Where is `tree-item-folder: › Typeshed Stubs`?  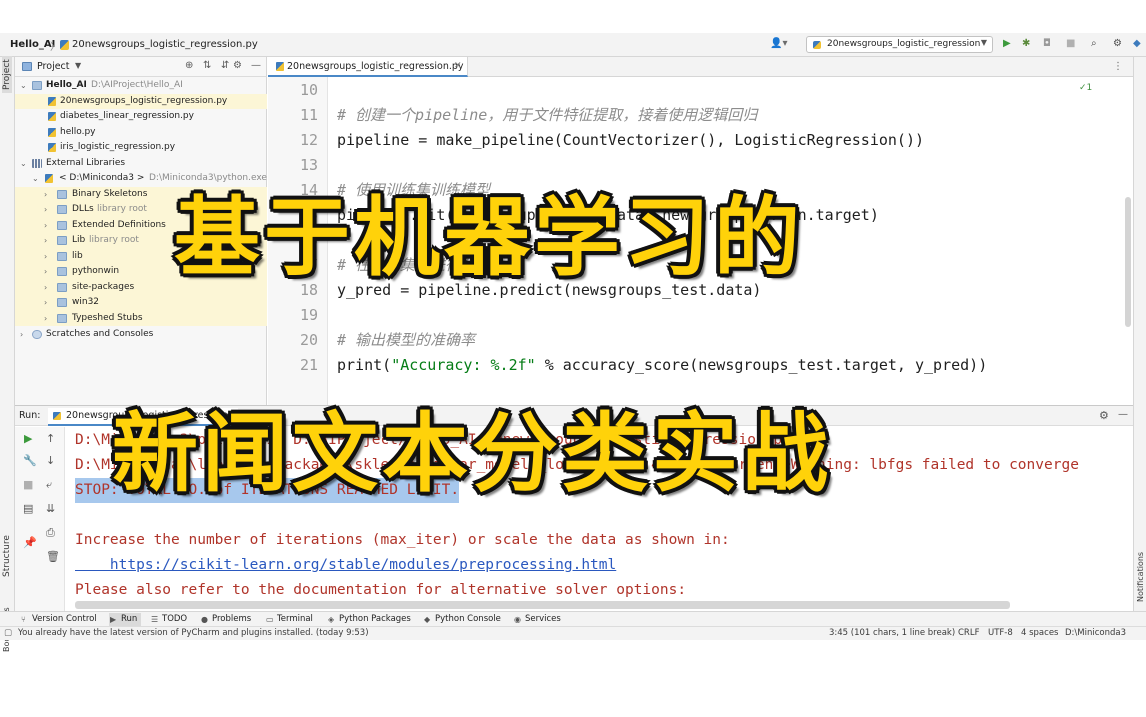
tree-item-folder: › Typeshed Stubs is located at coordinates (141, 318).